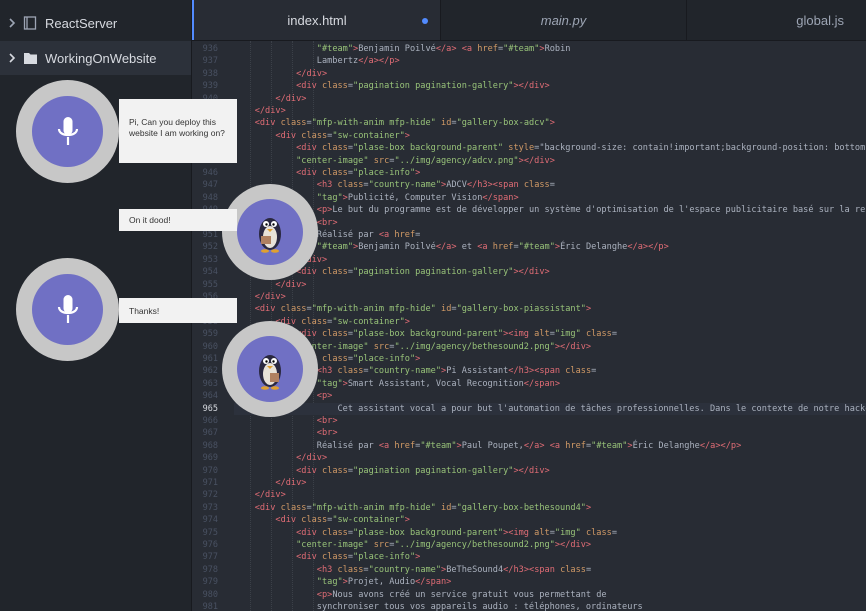 This screenshot has width=866, height=611. Describe the element at coordinates (210, 49) in the screenshot. I see `line-number: 936` at that location.